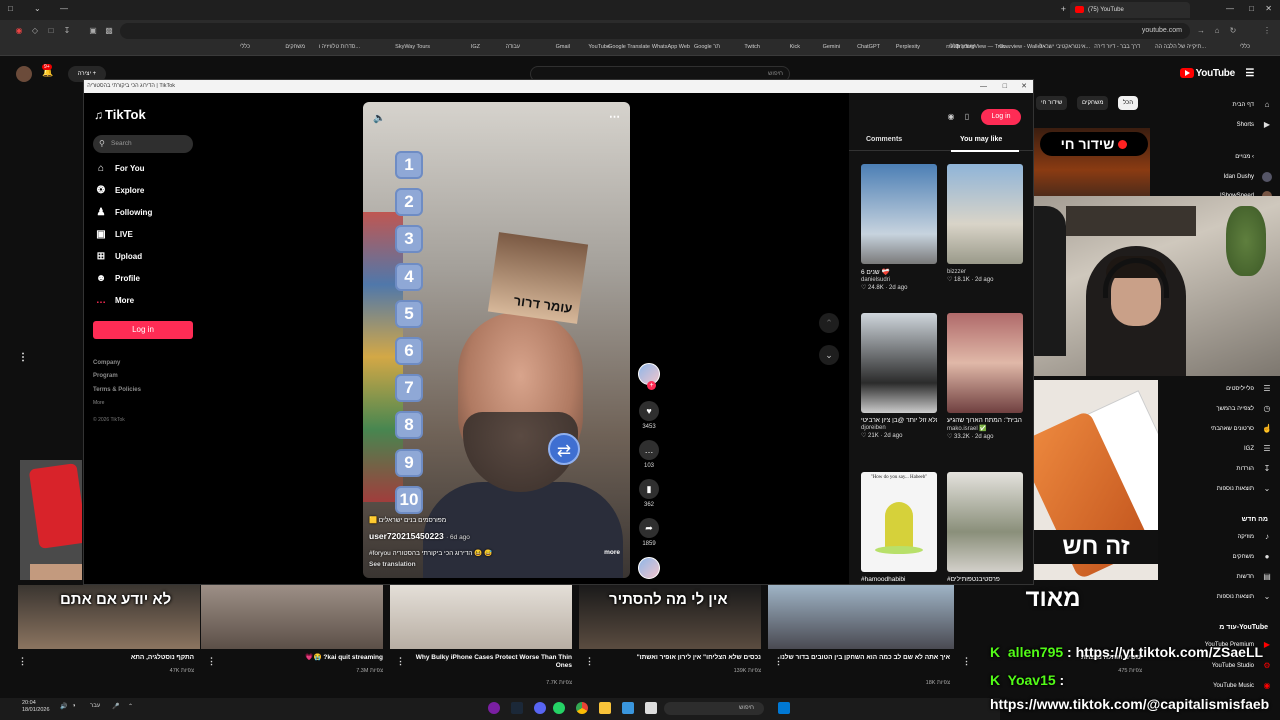 The height and width of the screenshot is (720, 1280). I want to click on chip-all: הכל, so click(1128, 103).